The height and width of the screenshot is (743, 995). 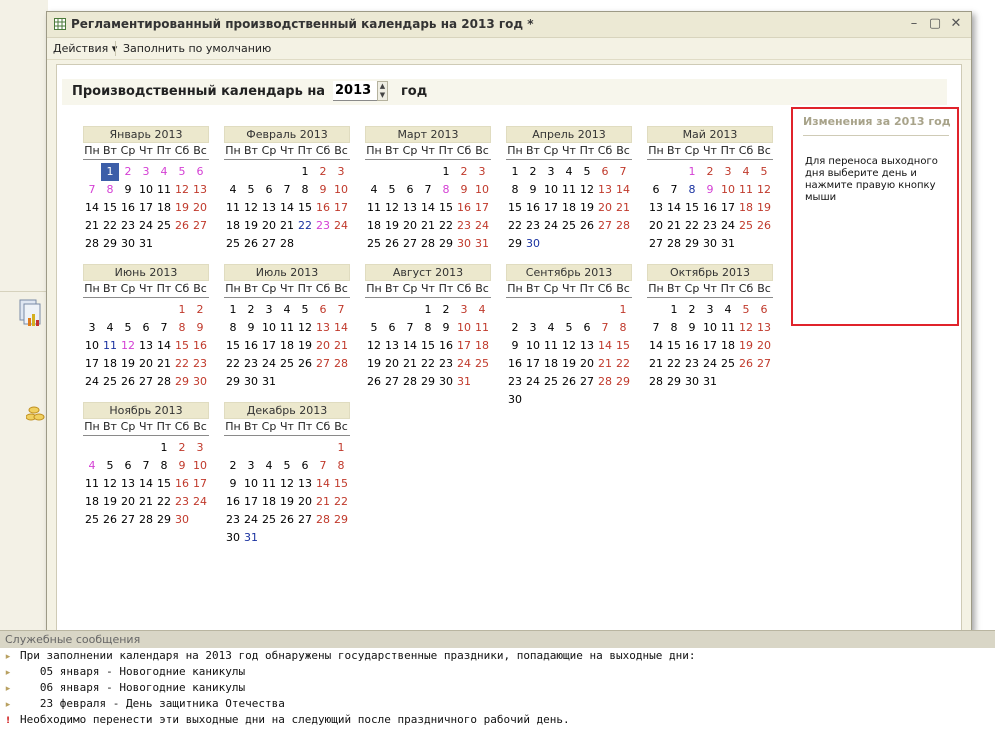 I want to click on close-icon: ✕, so click(x=956, y=24).